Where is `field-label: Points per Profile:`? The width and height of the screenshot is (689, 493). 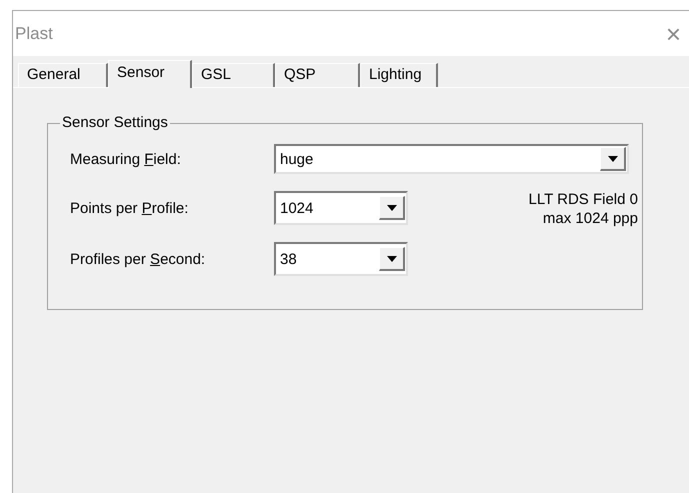
field-label: Points per Profile: is located at coordinates (130, 208).